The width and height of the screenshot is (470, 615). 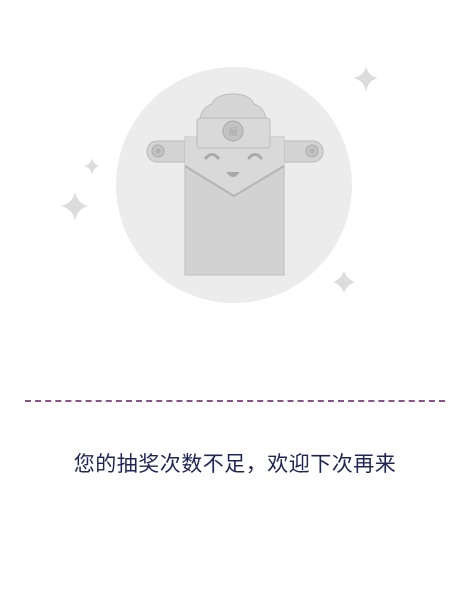 What do you see at coordinates (235, 464) in the screenshot?
I see `insufficient-draws-message: 您的抽奖次数不足，欢迎下次再来` at bounding box center [235, 464].